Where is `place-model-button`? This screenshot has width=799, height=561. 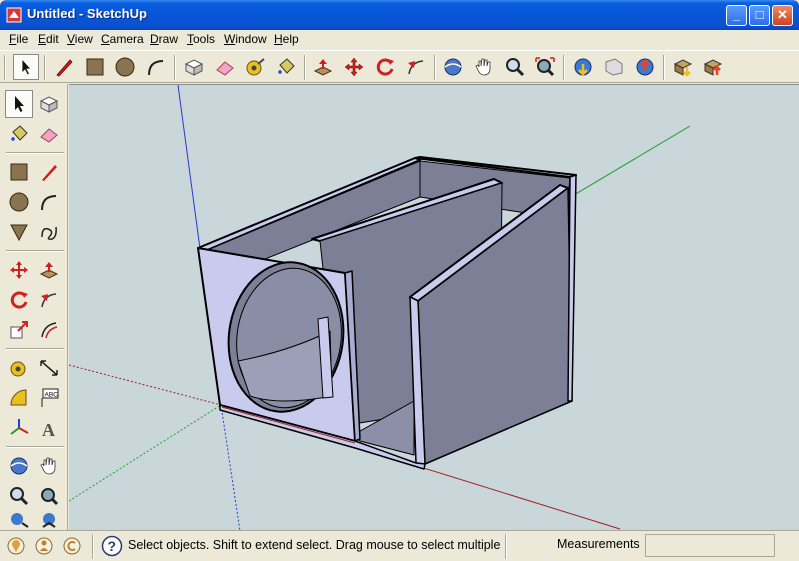 place-model-button is located at coordinates (645, 67).